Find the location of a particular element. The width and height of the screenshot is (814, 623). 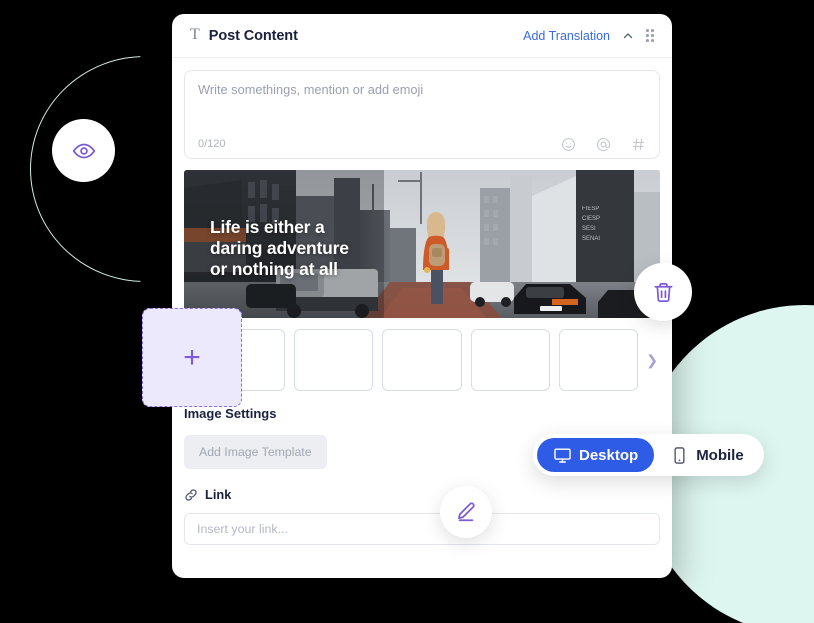

plus-icon: + is located at coordinates (192, 357).